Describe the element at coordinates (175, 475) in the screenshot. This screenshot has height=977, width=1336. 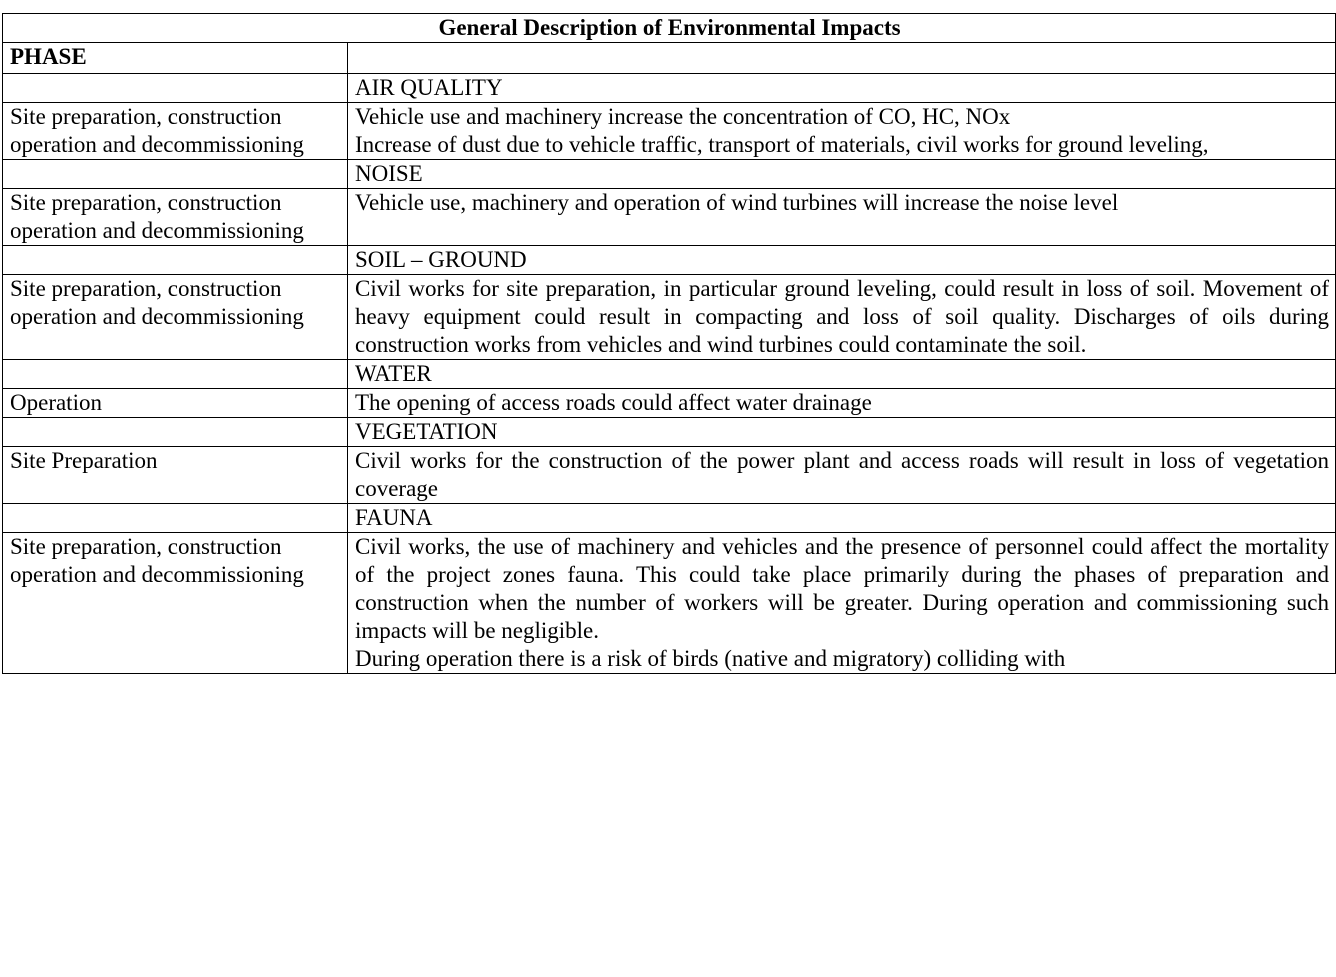
I see `phase-cell: Site Preparation` at that location.